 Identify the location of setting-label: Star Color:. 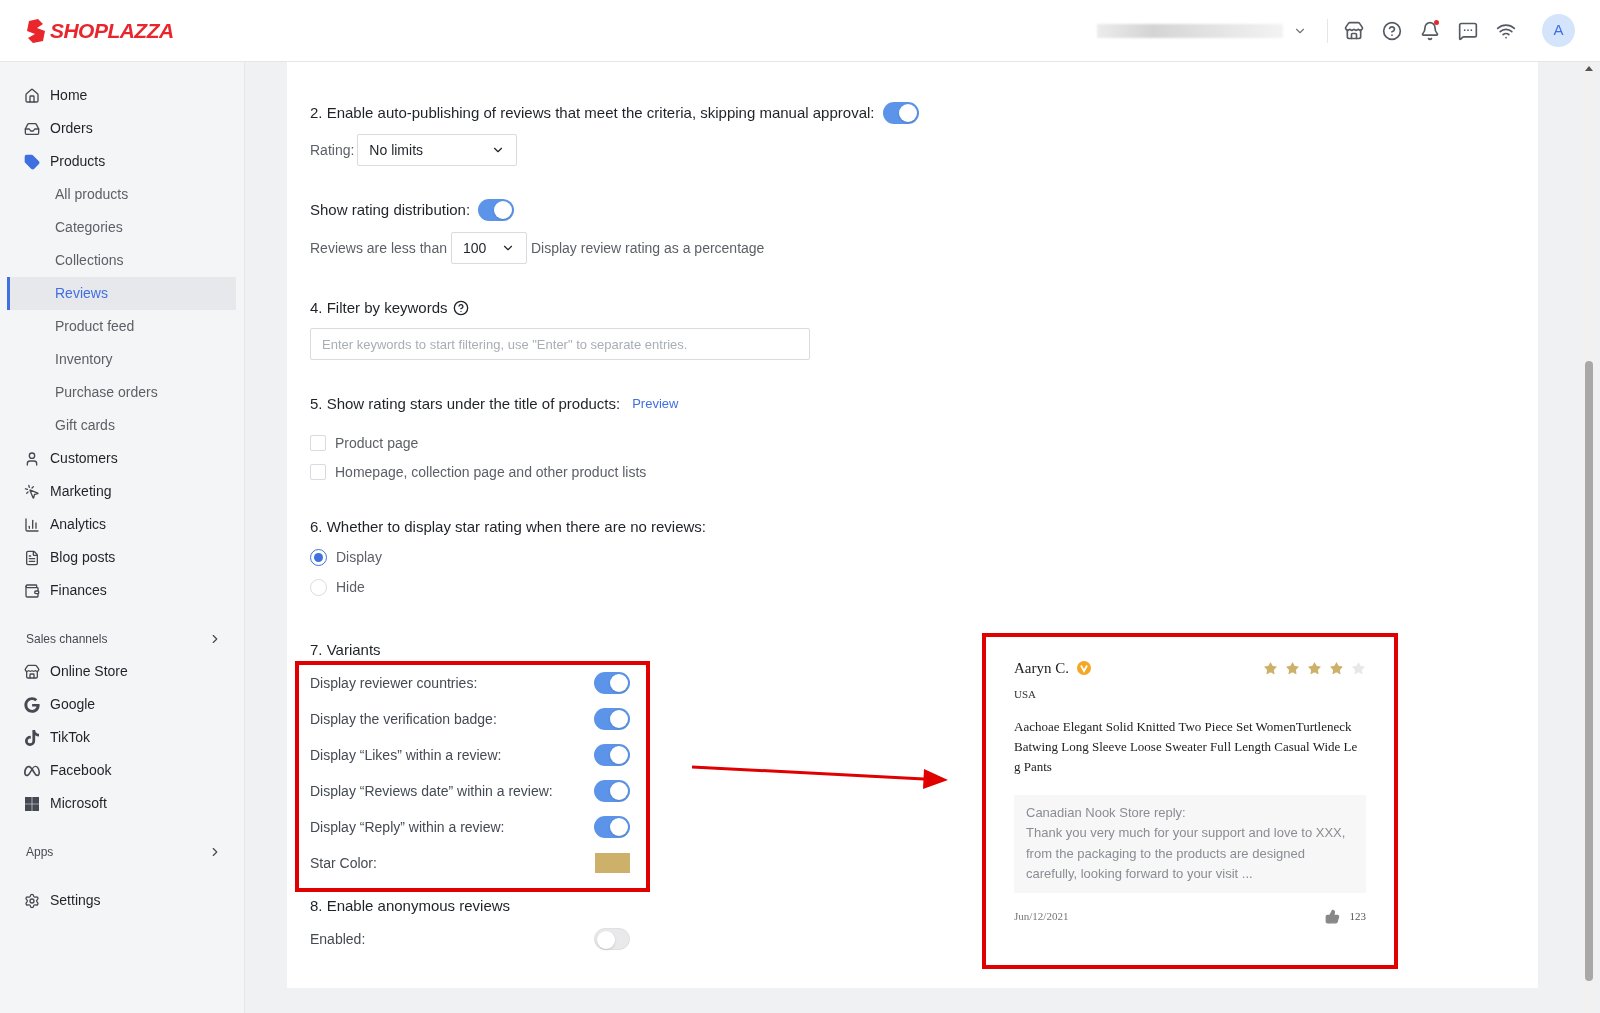
(343, 863).